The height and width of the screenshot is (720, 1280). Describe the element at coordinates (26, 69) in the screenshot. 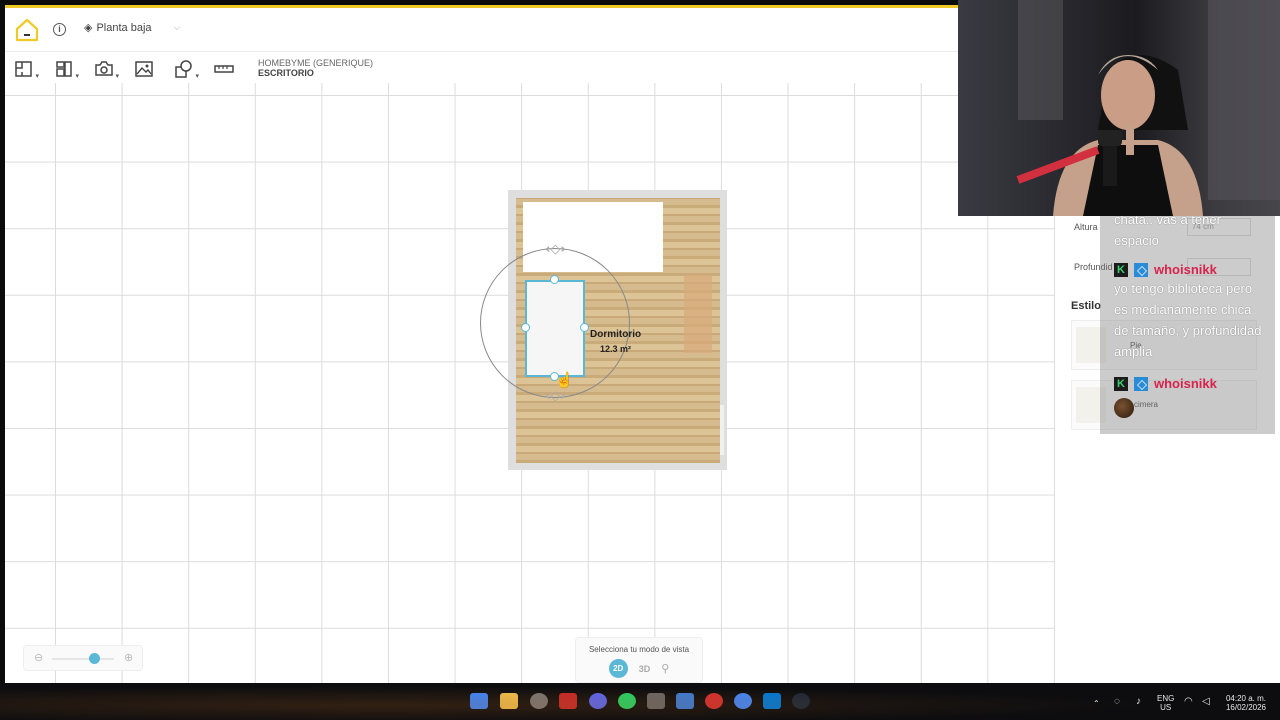

I see `floorplan-icon: ▾` at that location.